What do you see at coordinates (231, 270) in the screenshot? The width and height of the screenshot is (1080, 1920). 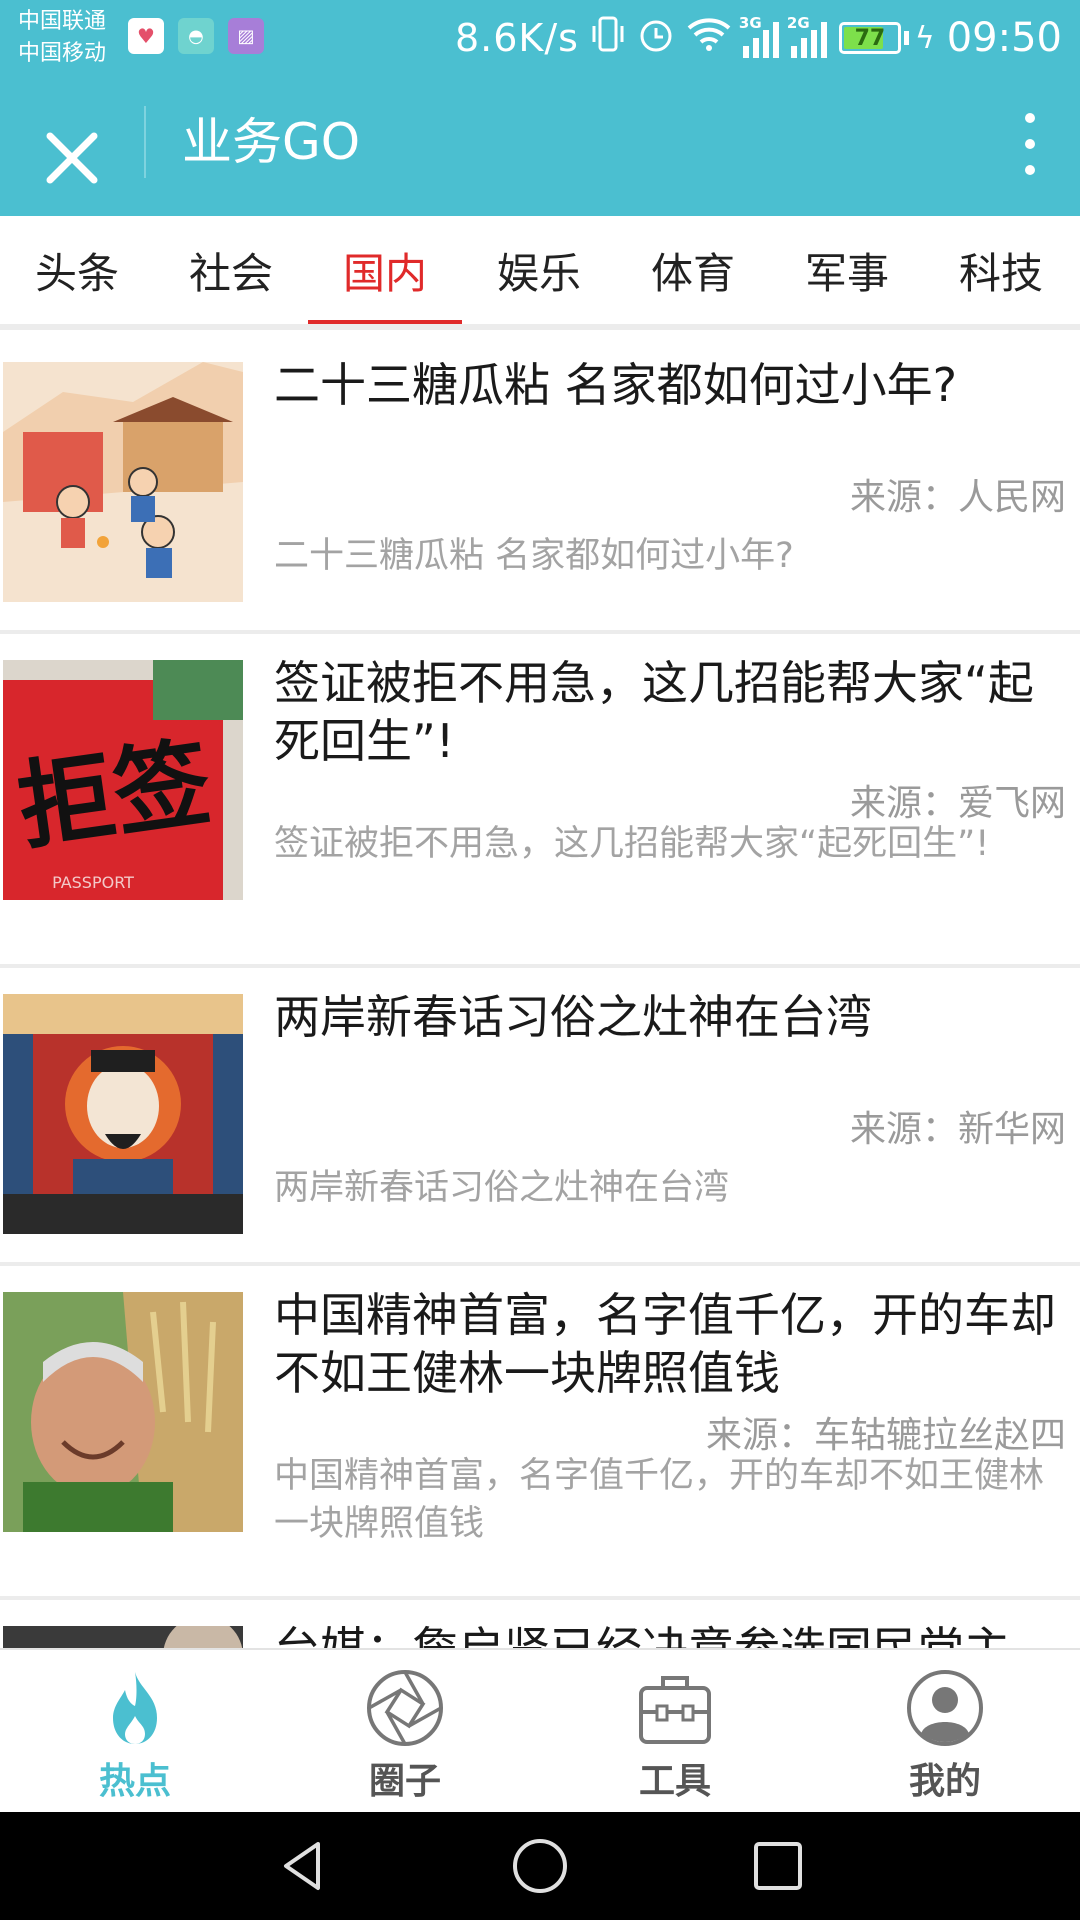 I see `tab-society: 社会` at bounding box center [231, 270].